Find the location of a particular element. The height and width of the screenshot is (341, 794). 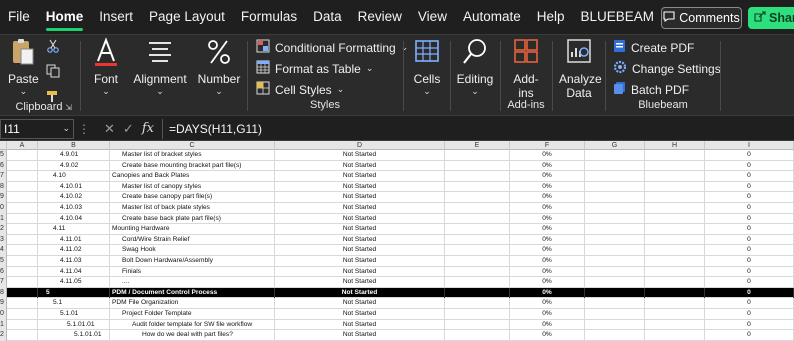

cell-b: 4.9.01 is located at coordinates (74, 155).